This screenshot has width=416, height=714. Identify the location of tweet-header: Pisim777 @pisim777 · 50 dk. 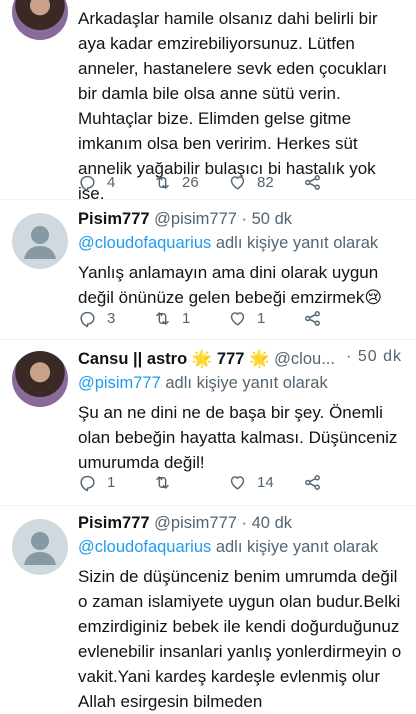
(240, 219).